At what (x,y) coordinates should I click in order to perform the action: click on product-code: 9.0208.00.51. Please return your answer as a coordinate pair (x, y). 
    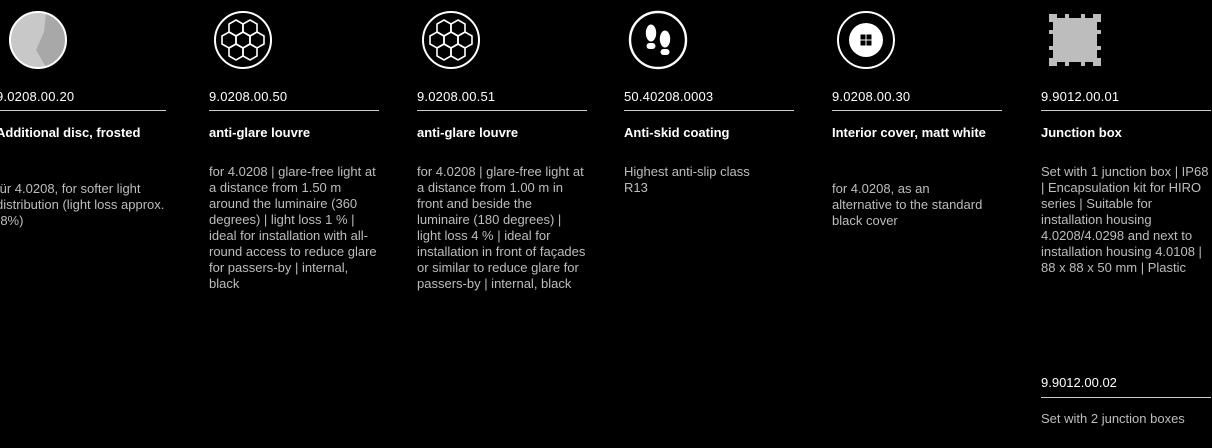
    Looking at the image, I should click on (456, 96).